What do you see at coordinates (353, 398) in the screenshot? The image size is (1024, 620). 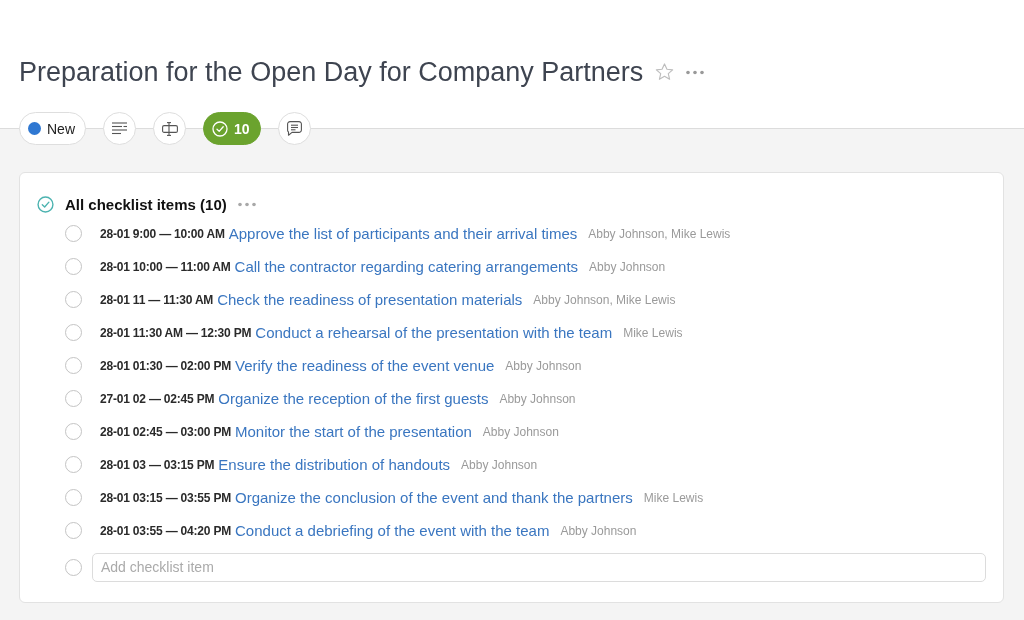 I see `task-link: Organize the reception of the first guests` at bounding box center [353, 398].